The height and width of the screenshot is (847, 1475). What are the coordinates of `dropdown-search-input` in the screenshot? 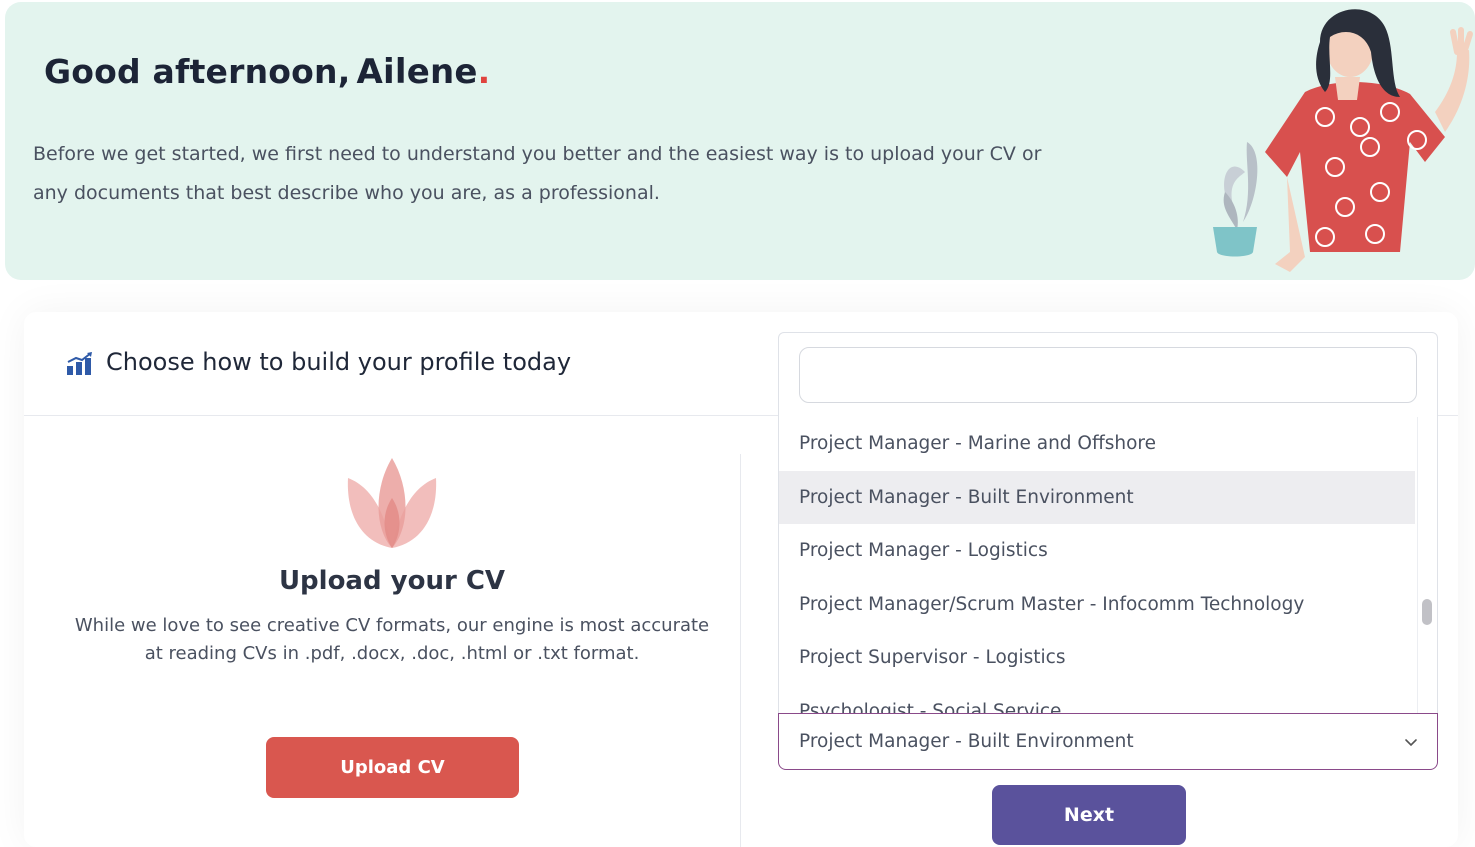 It's located at (1108, 375).